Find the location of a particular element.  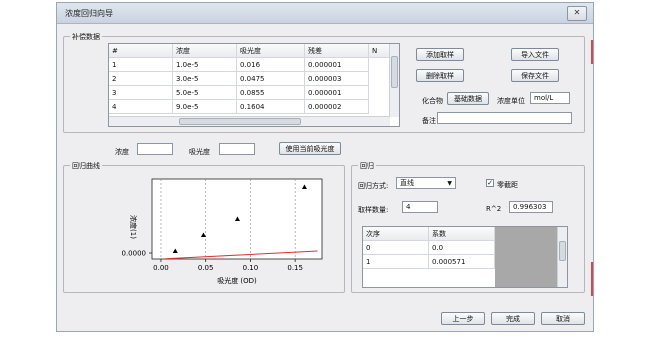

abs-entry-field is located at coordinates (237, 149).